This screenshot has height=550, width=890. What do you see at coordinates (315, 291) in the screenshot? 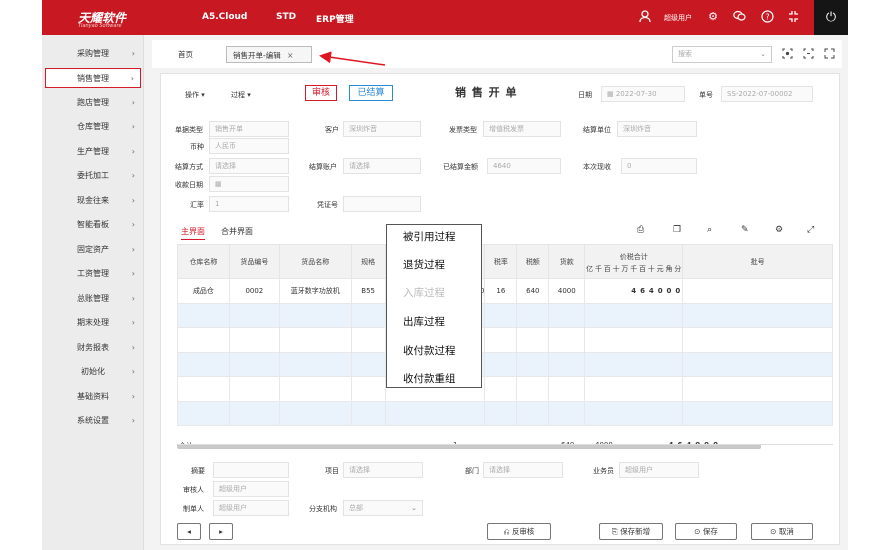
I see `cell: 蓝牙数字功放机` at bounding box center [315, 291].